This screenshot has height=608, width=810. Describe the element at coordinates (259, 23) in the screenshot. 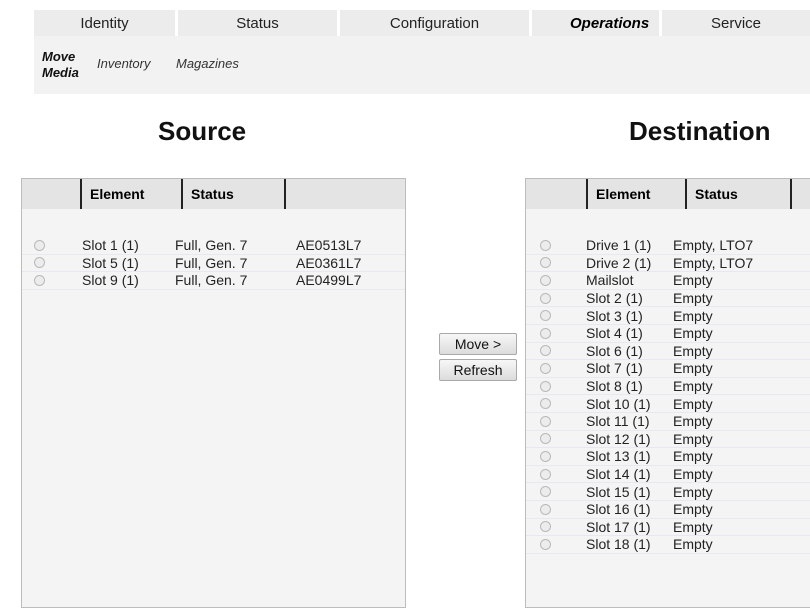

I see `tab-status: Status` at that location.